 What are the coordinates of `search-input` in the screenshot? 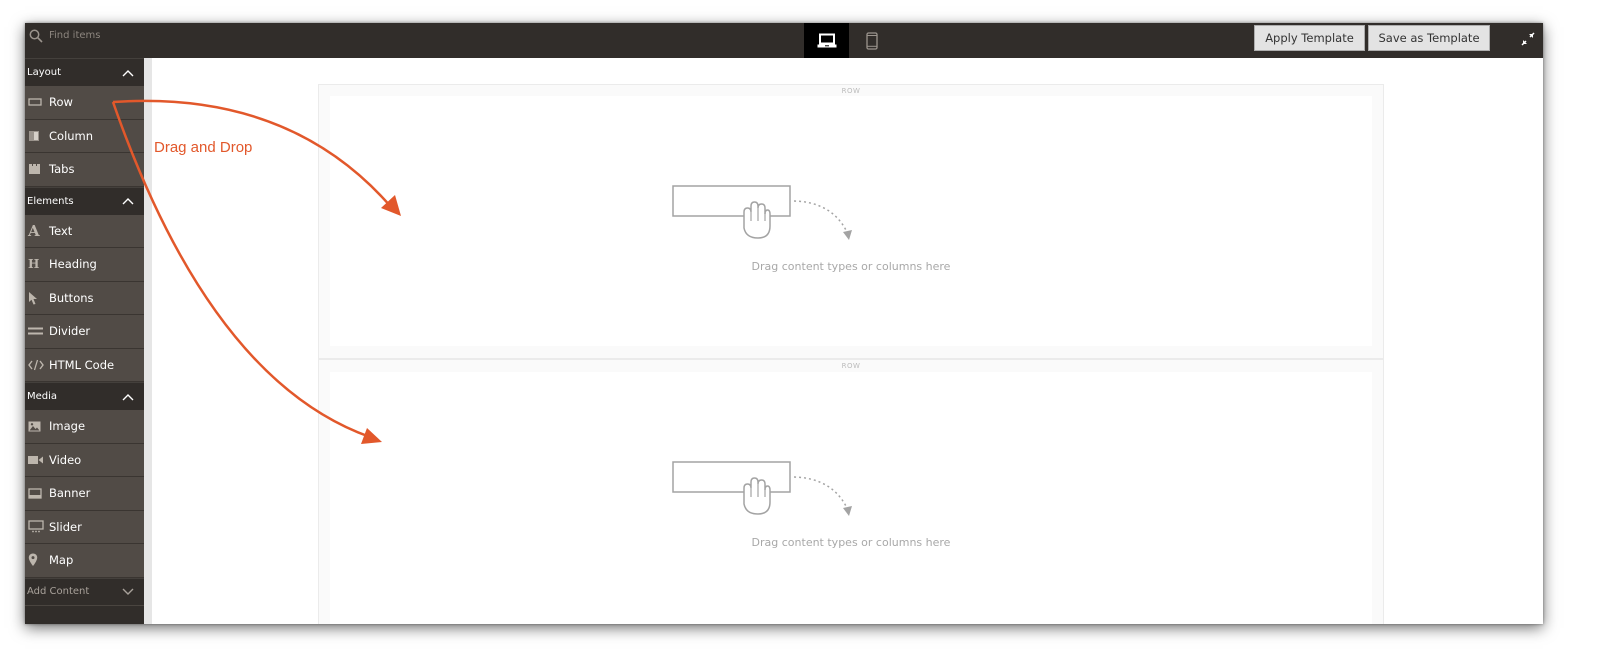 It's located at (94, 35).